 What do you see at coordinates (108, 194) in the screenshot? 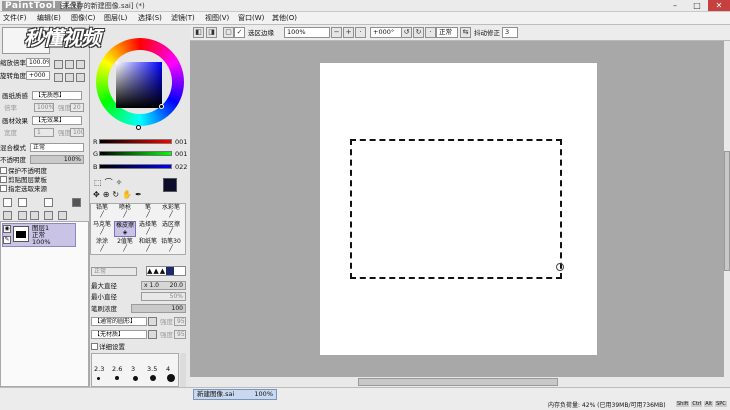
I see `zoom-tool-icon: ⊕` at bounding box center [108, 194].